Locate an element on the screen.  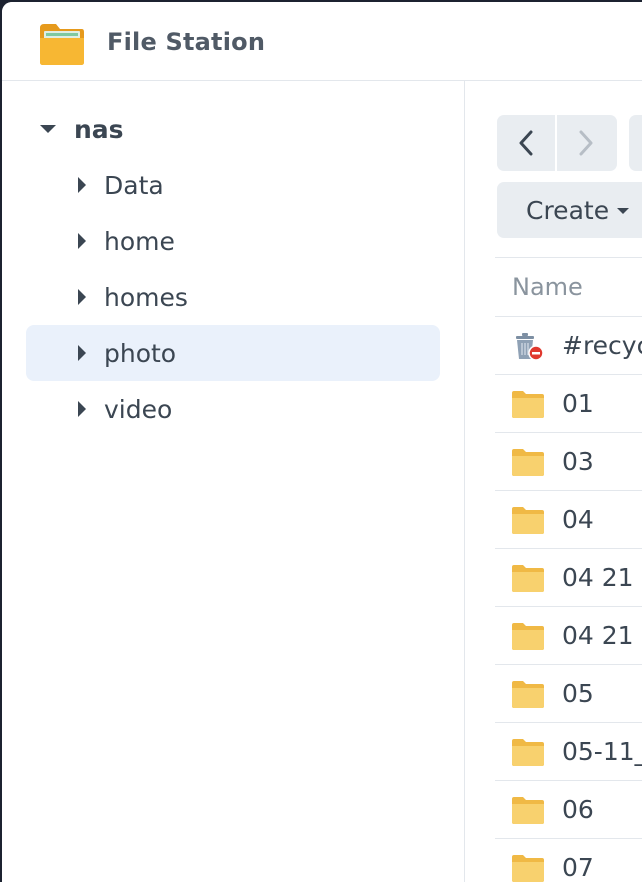
file-row: #recyc is located at coordinates (568, 346).